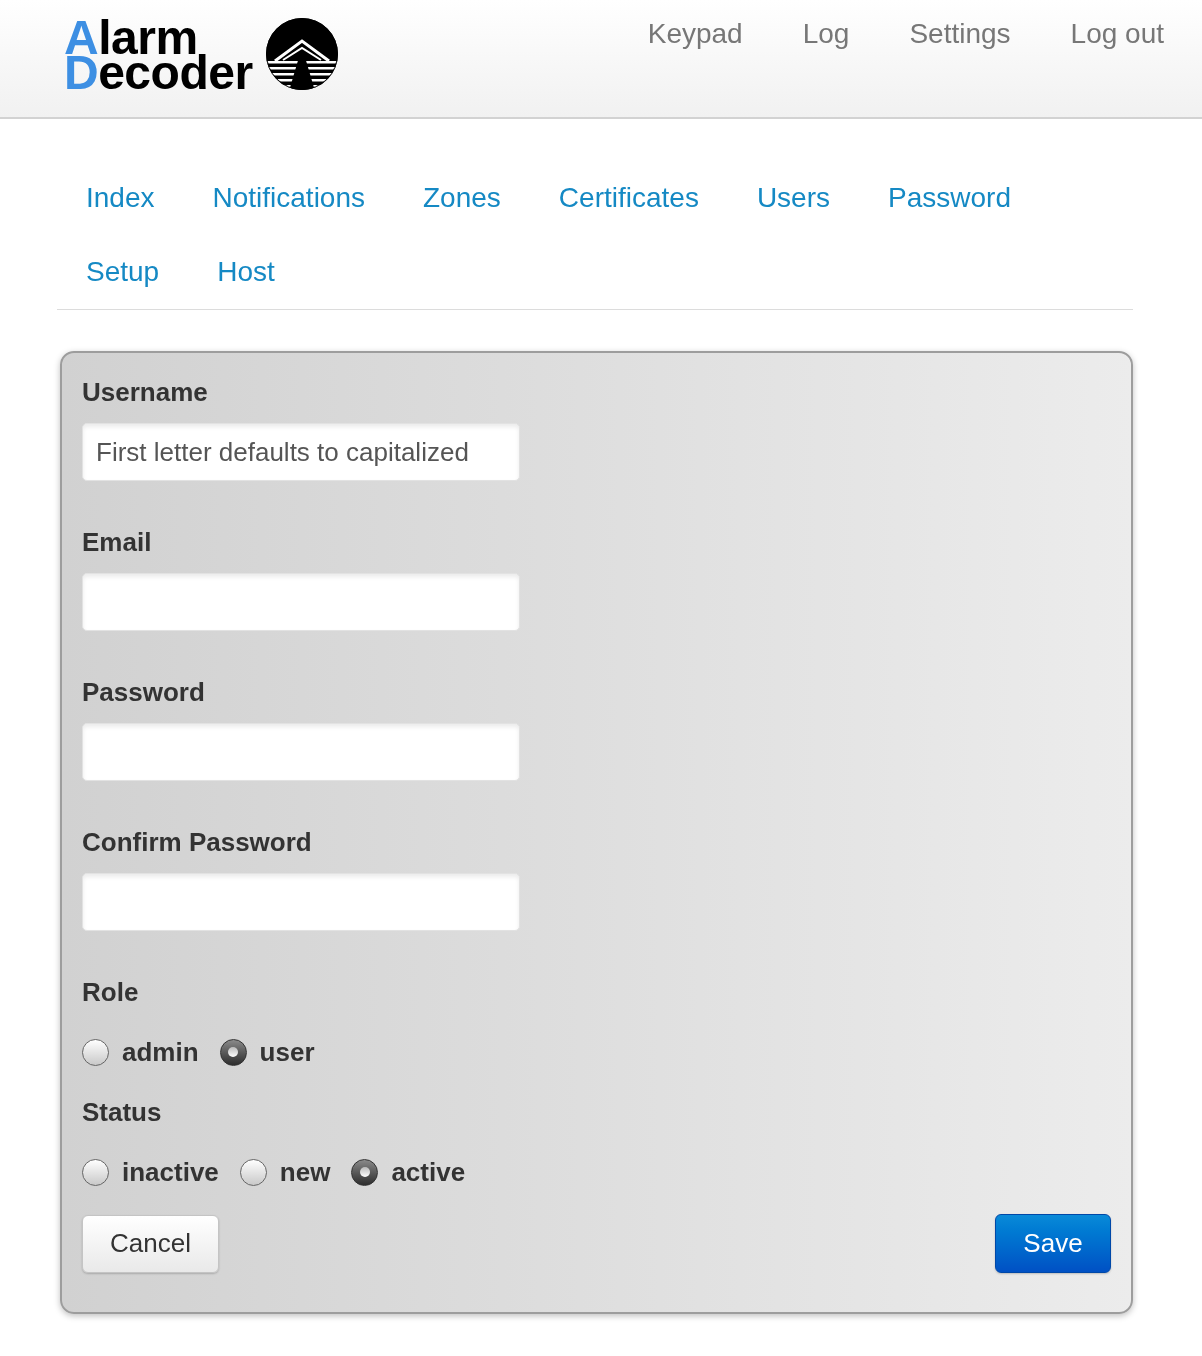 This screenshot has height=1356, width=1202. What do you see at coordinates (793, 198) in the screenshot?
I see `nav-link: Users` at bounding box center [793, 198].